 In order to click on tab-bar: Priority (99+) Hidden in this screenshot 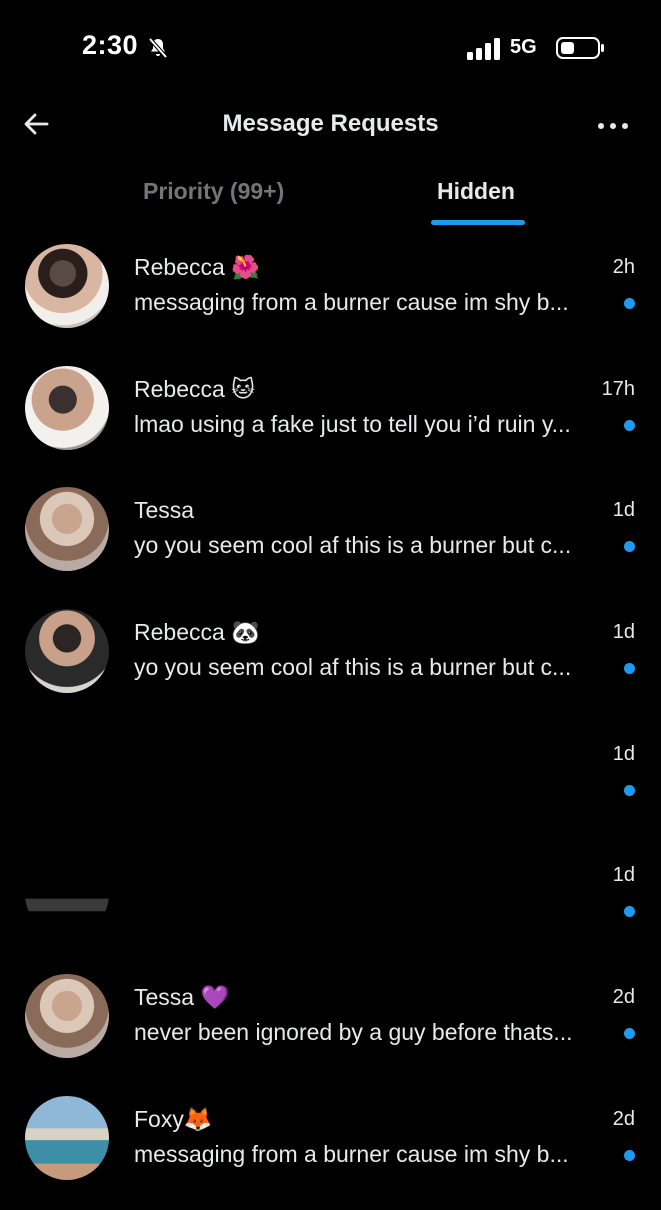, I will do `click(330, 195)`.